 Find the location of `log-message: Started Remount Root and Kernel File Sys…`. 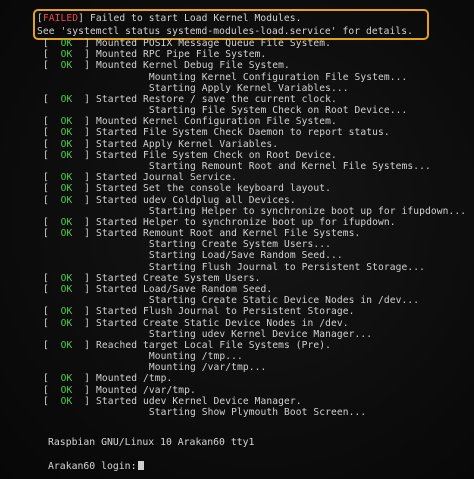

log-message: Started Remount Root and Kernel File Sys… is located at coordinates (228, 234).